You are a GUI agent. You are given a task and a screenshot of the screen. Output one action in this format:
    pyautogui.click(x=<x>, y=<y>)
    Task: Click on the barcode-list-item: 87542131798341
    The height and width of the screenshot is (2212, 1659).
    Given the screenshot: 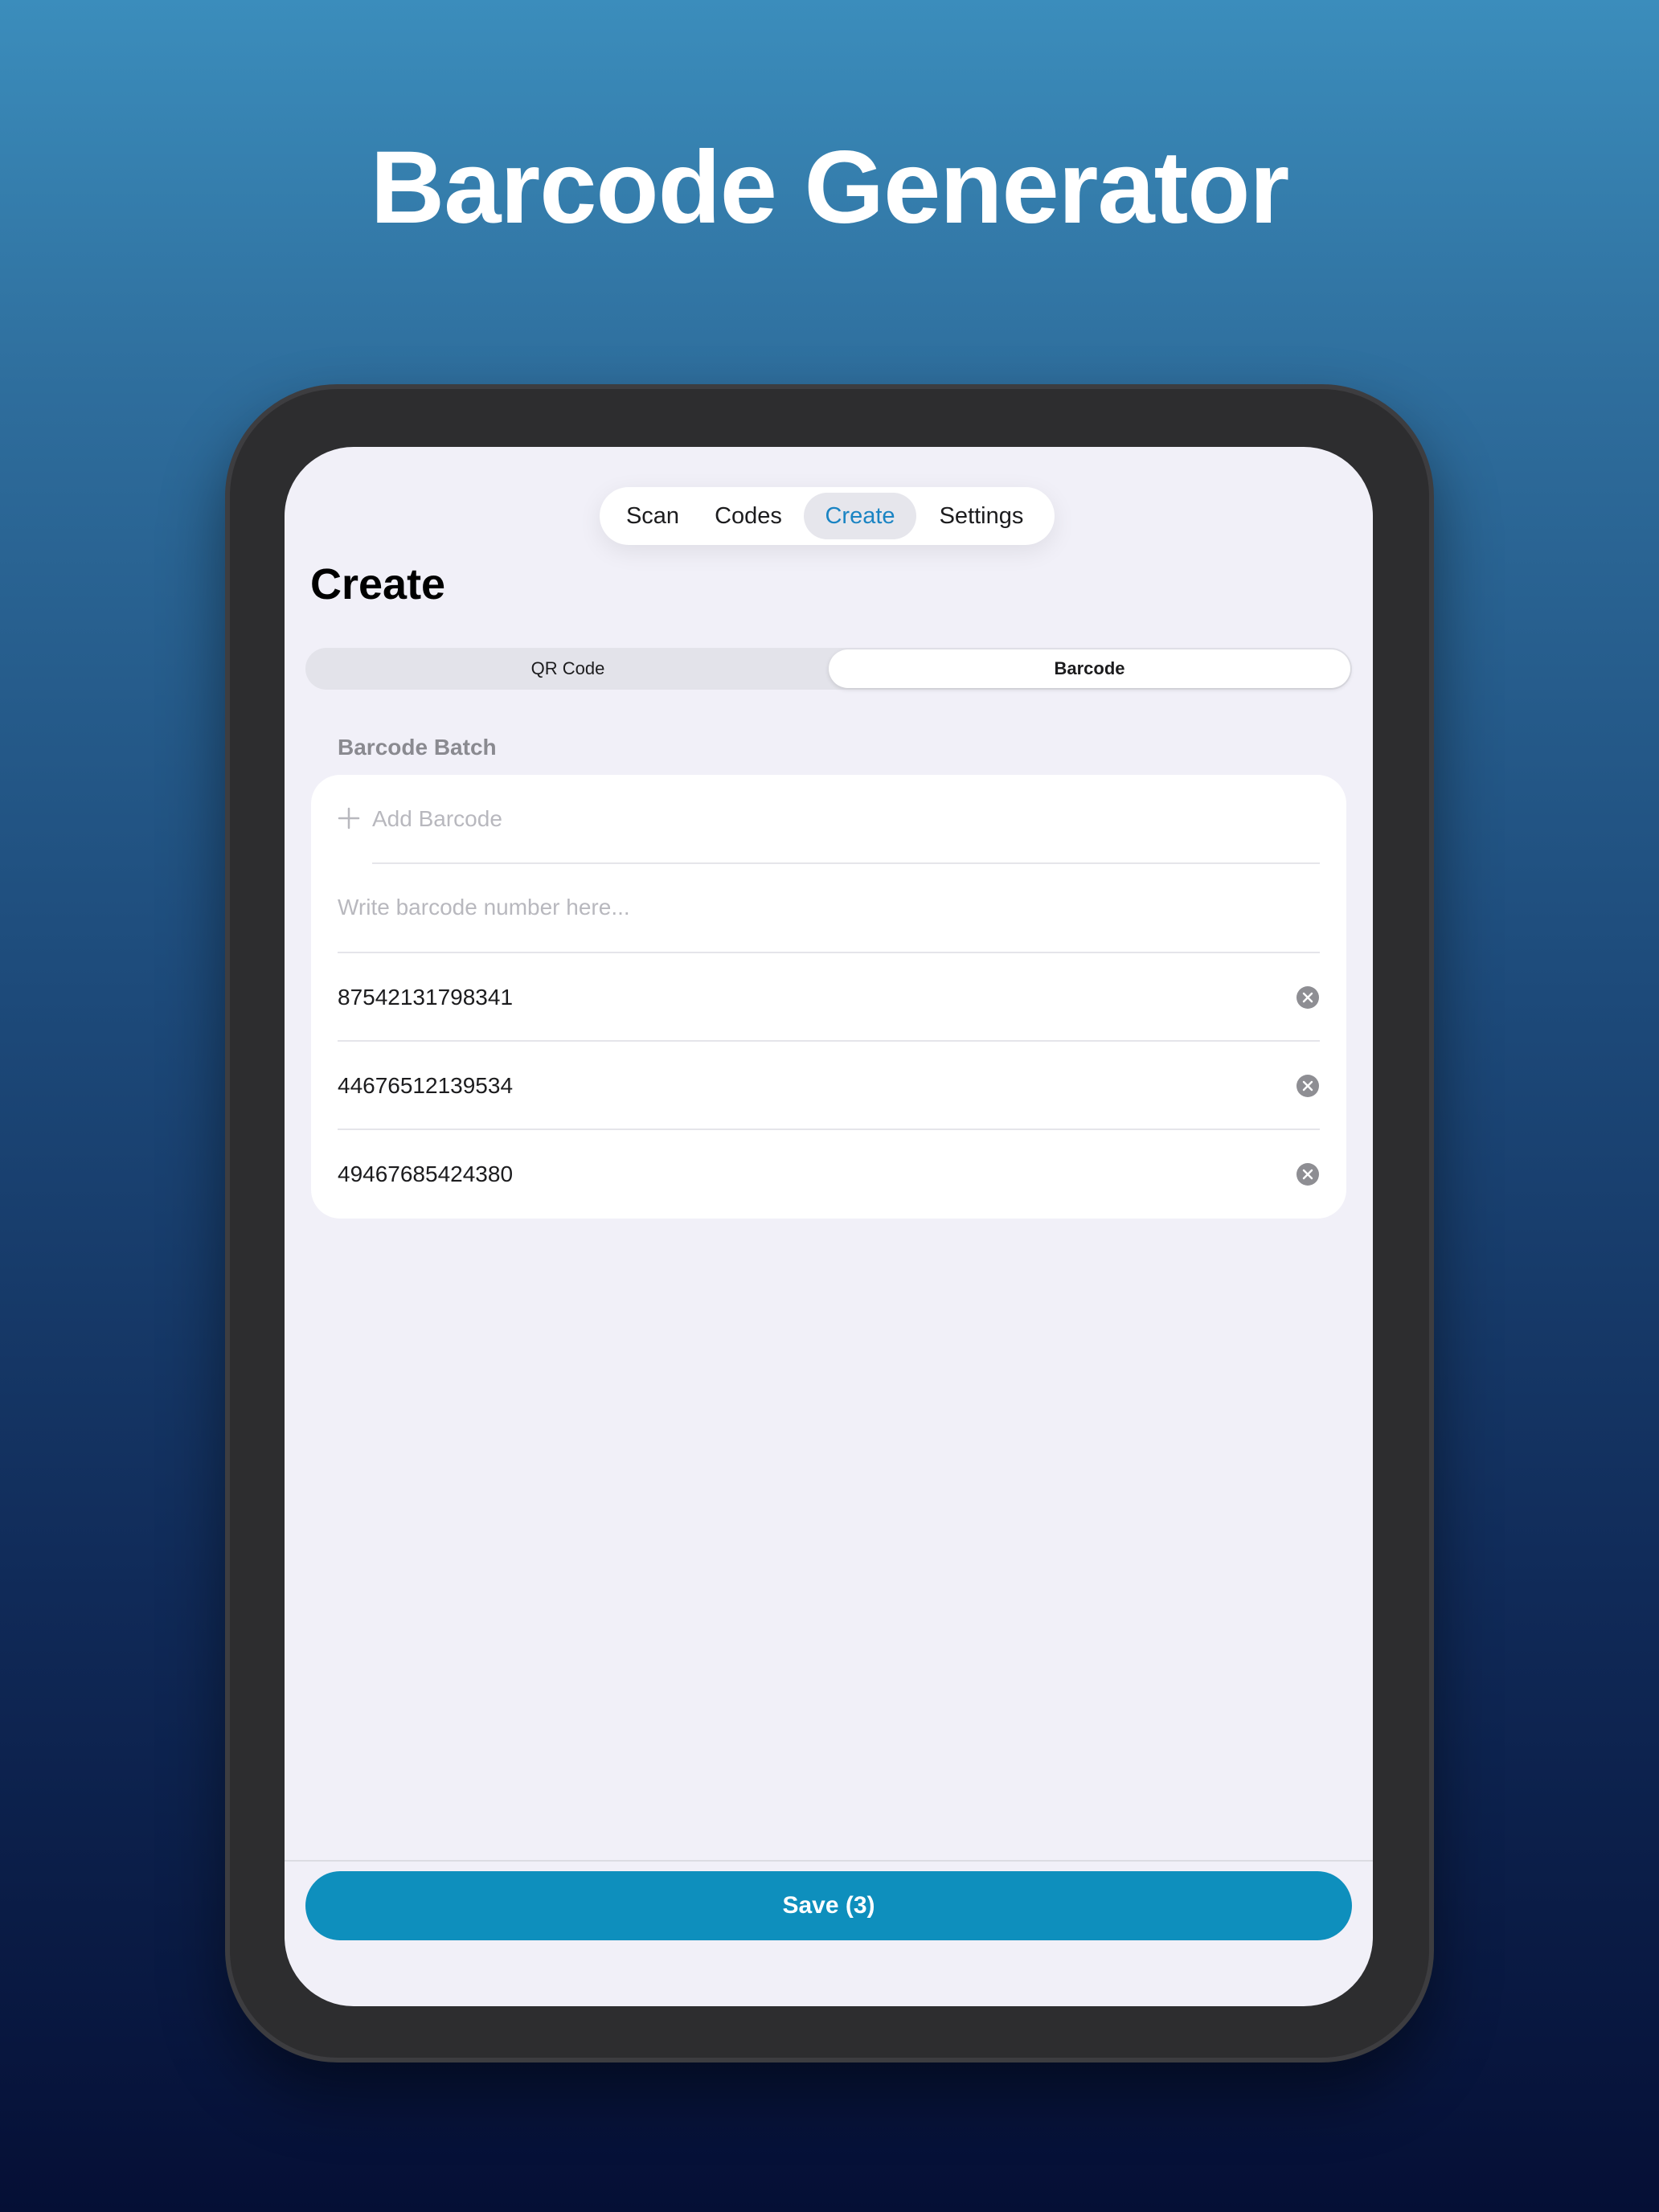 What is the action you would take?
    pyautogui.click(x=828, y=997)
    